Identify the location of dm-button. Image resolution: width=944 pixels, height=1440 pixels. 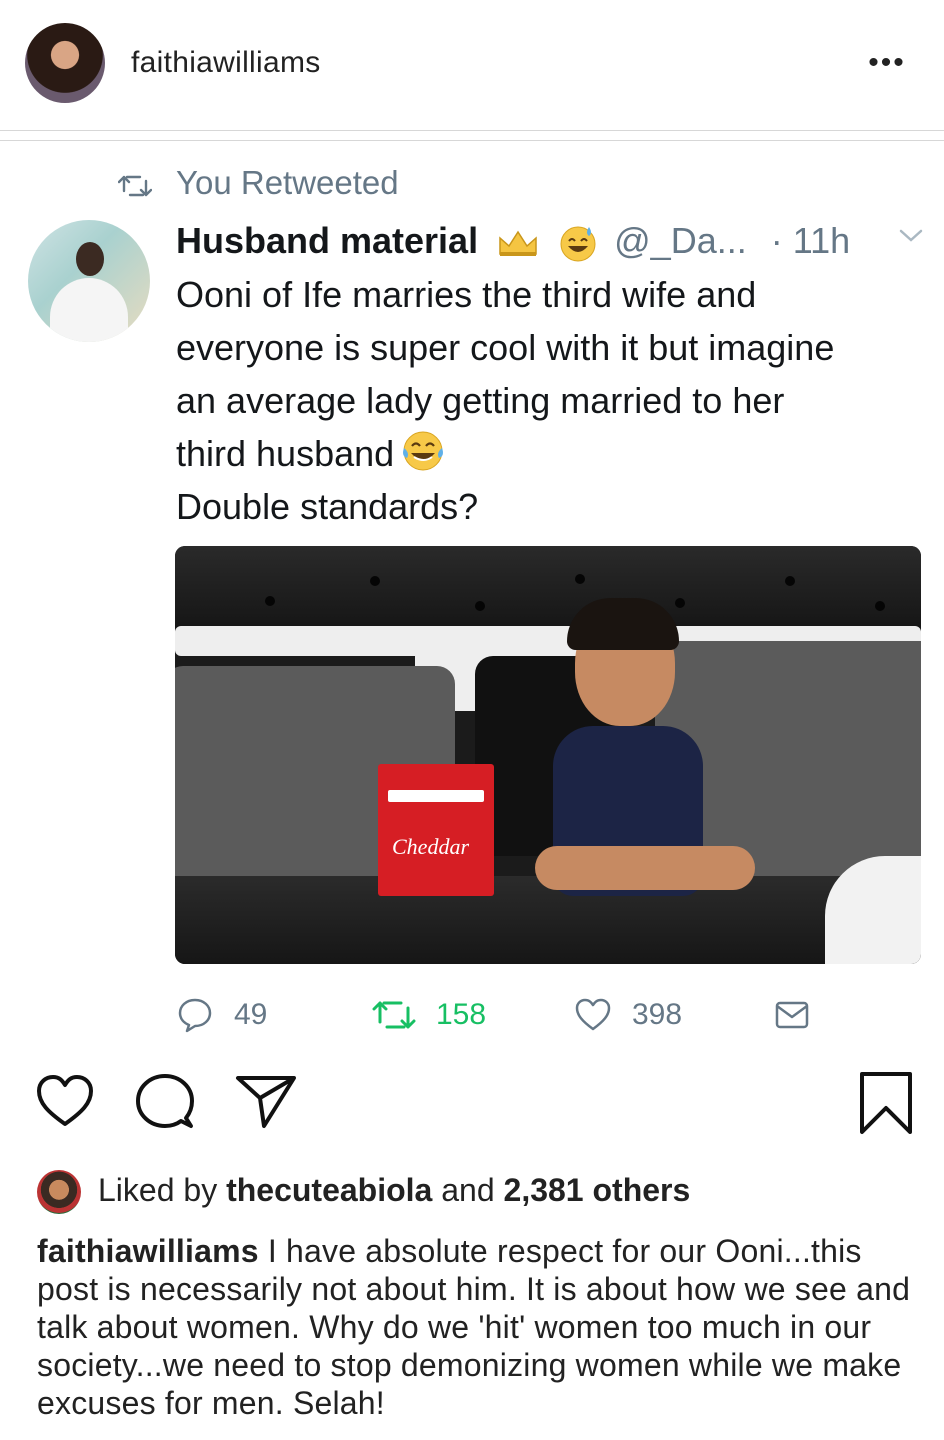
(792, 1015).